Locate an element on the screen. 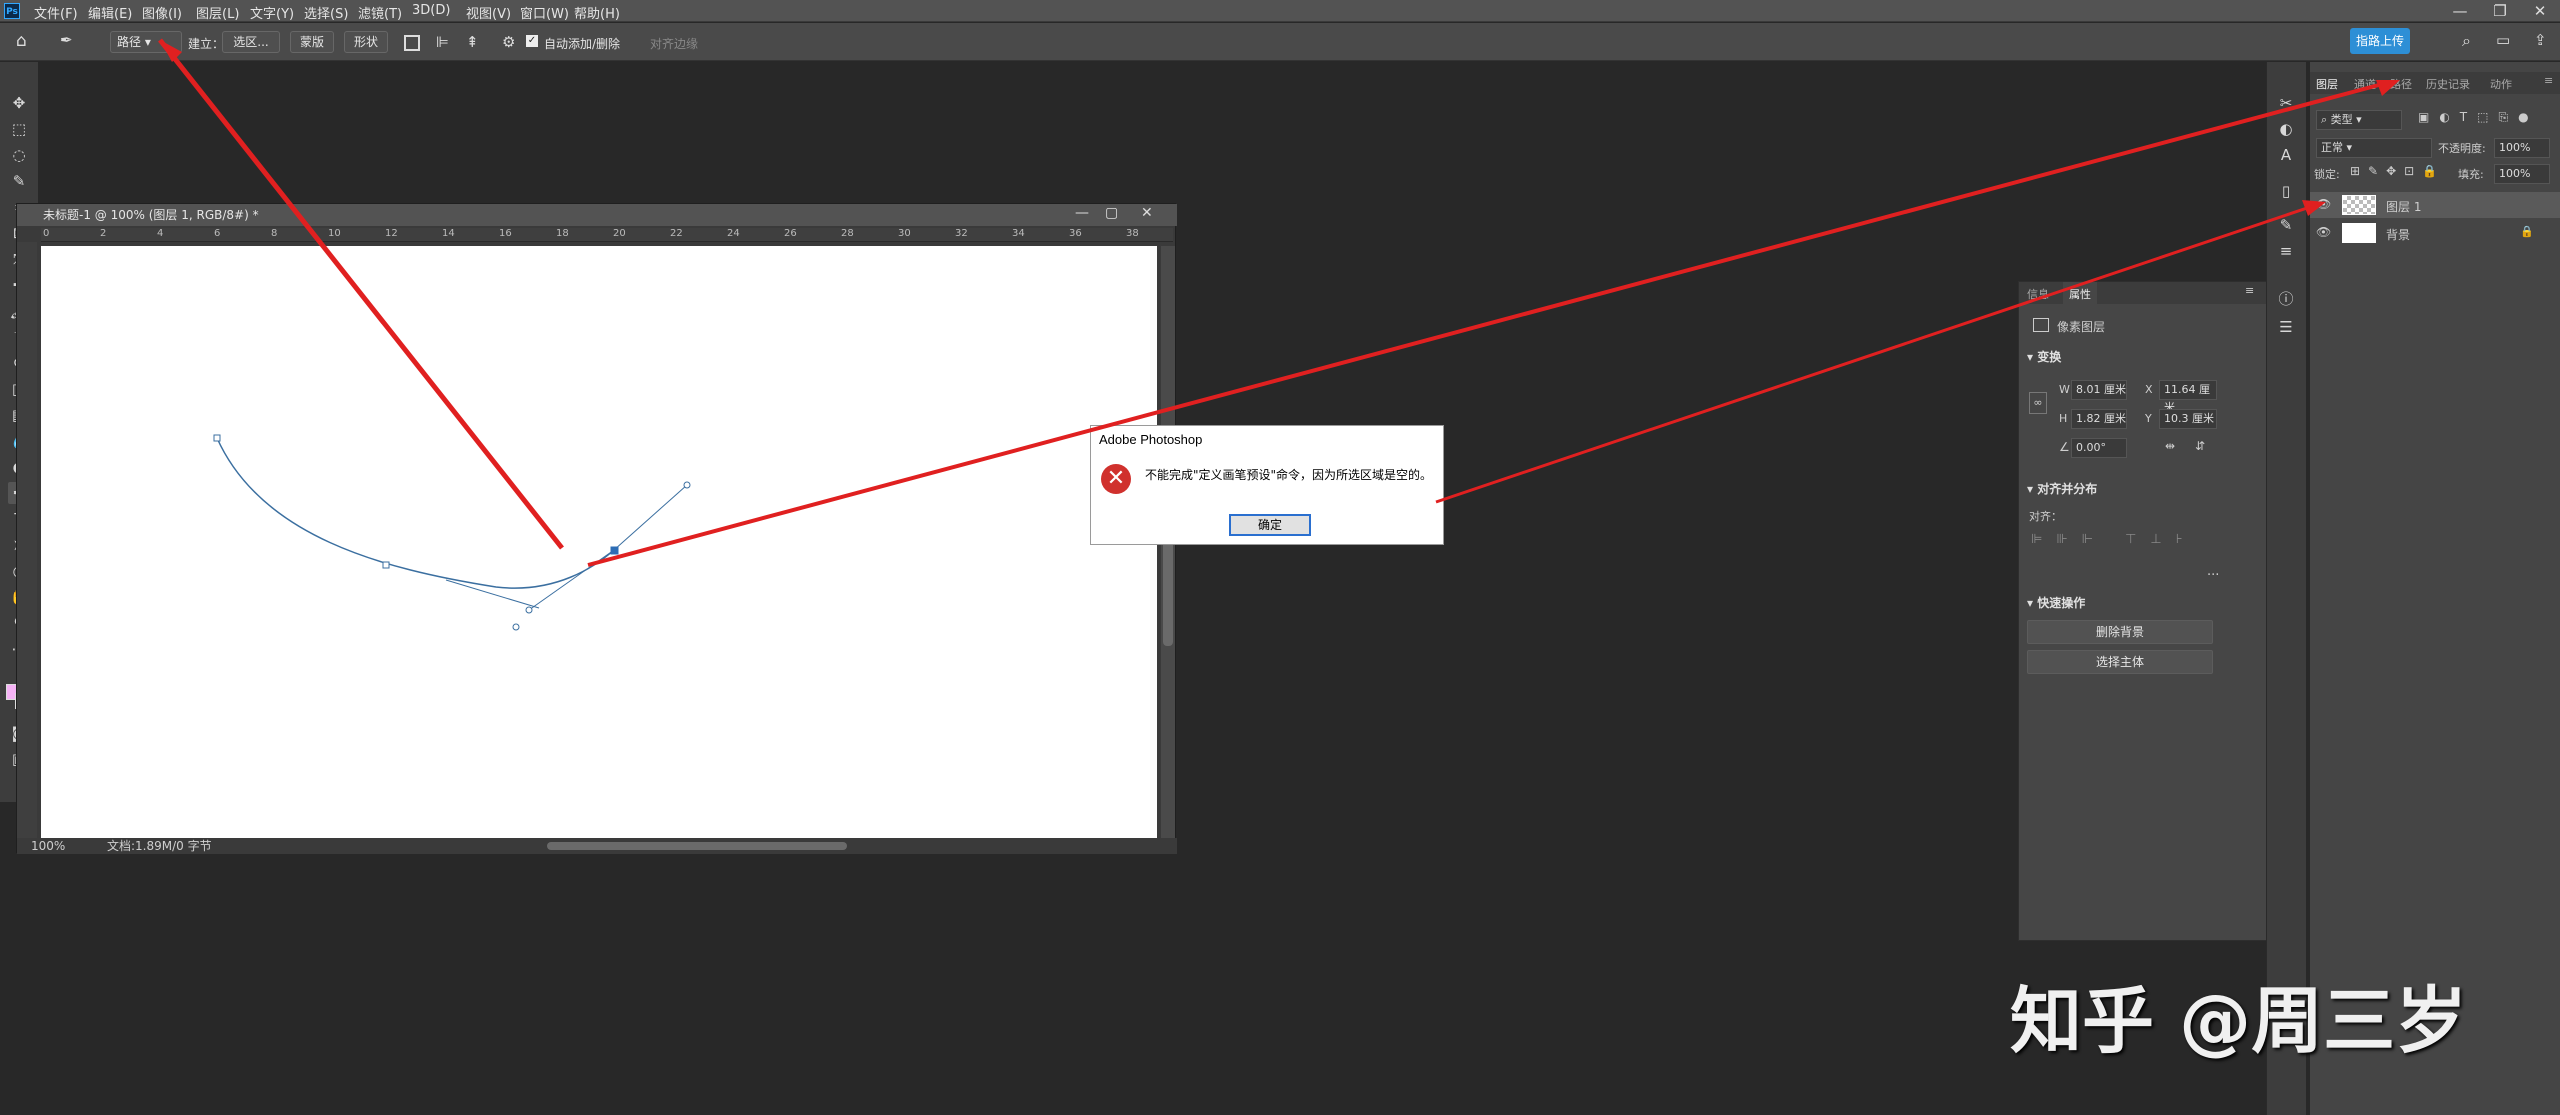 The width and height of the screenshot is (2560, 1115). arrowhead-layer1 is located at coordinates (2314, 208).